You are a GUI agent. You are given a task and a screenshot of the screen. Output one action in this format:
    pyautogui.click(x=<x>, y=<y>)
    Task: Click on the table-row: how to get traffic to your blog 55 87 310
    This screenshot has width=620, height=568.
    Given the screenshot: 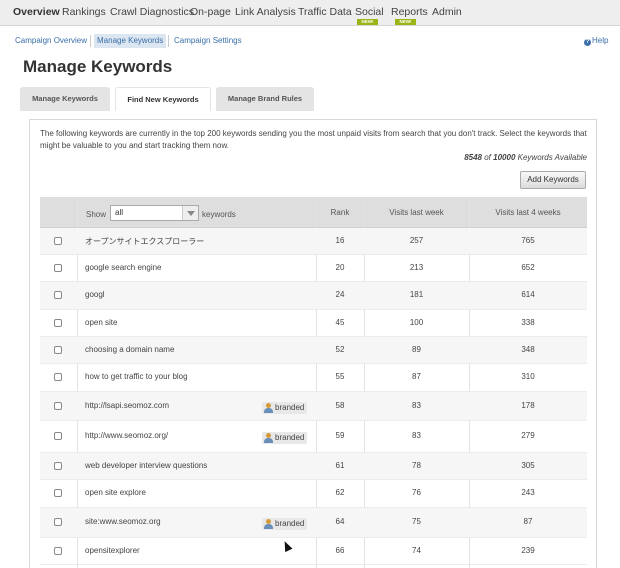 What is the action you would take?
    pyautogui.click(x=313, y=378)
    